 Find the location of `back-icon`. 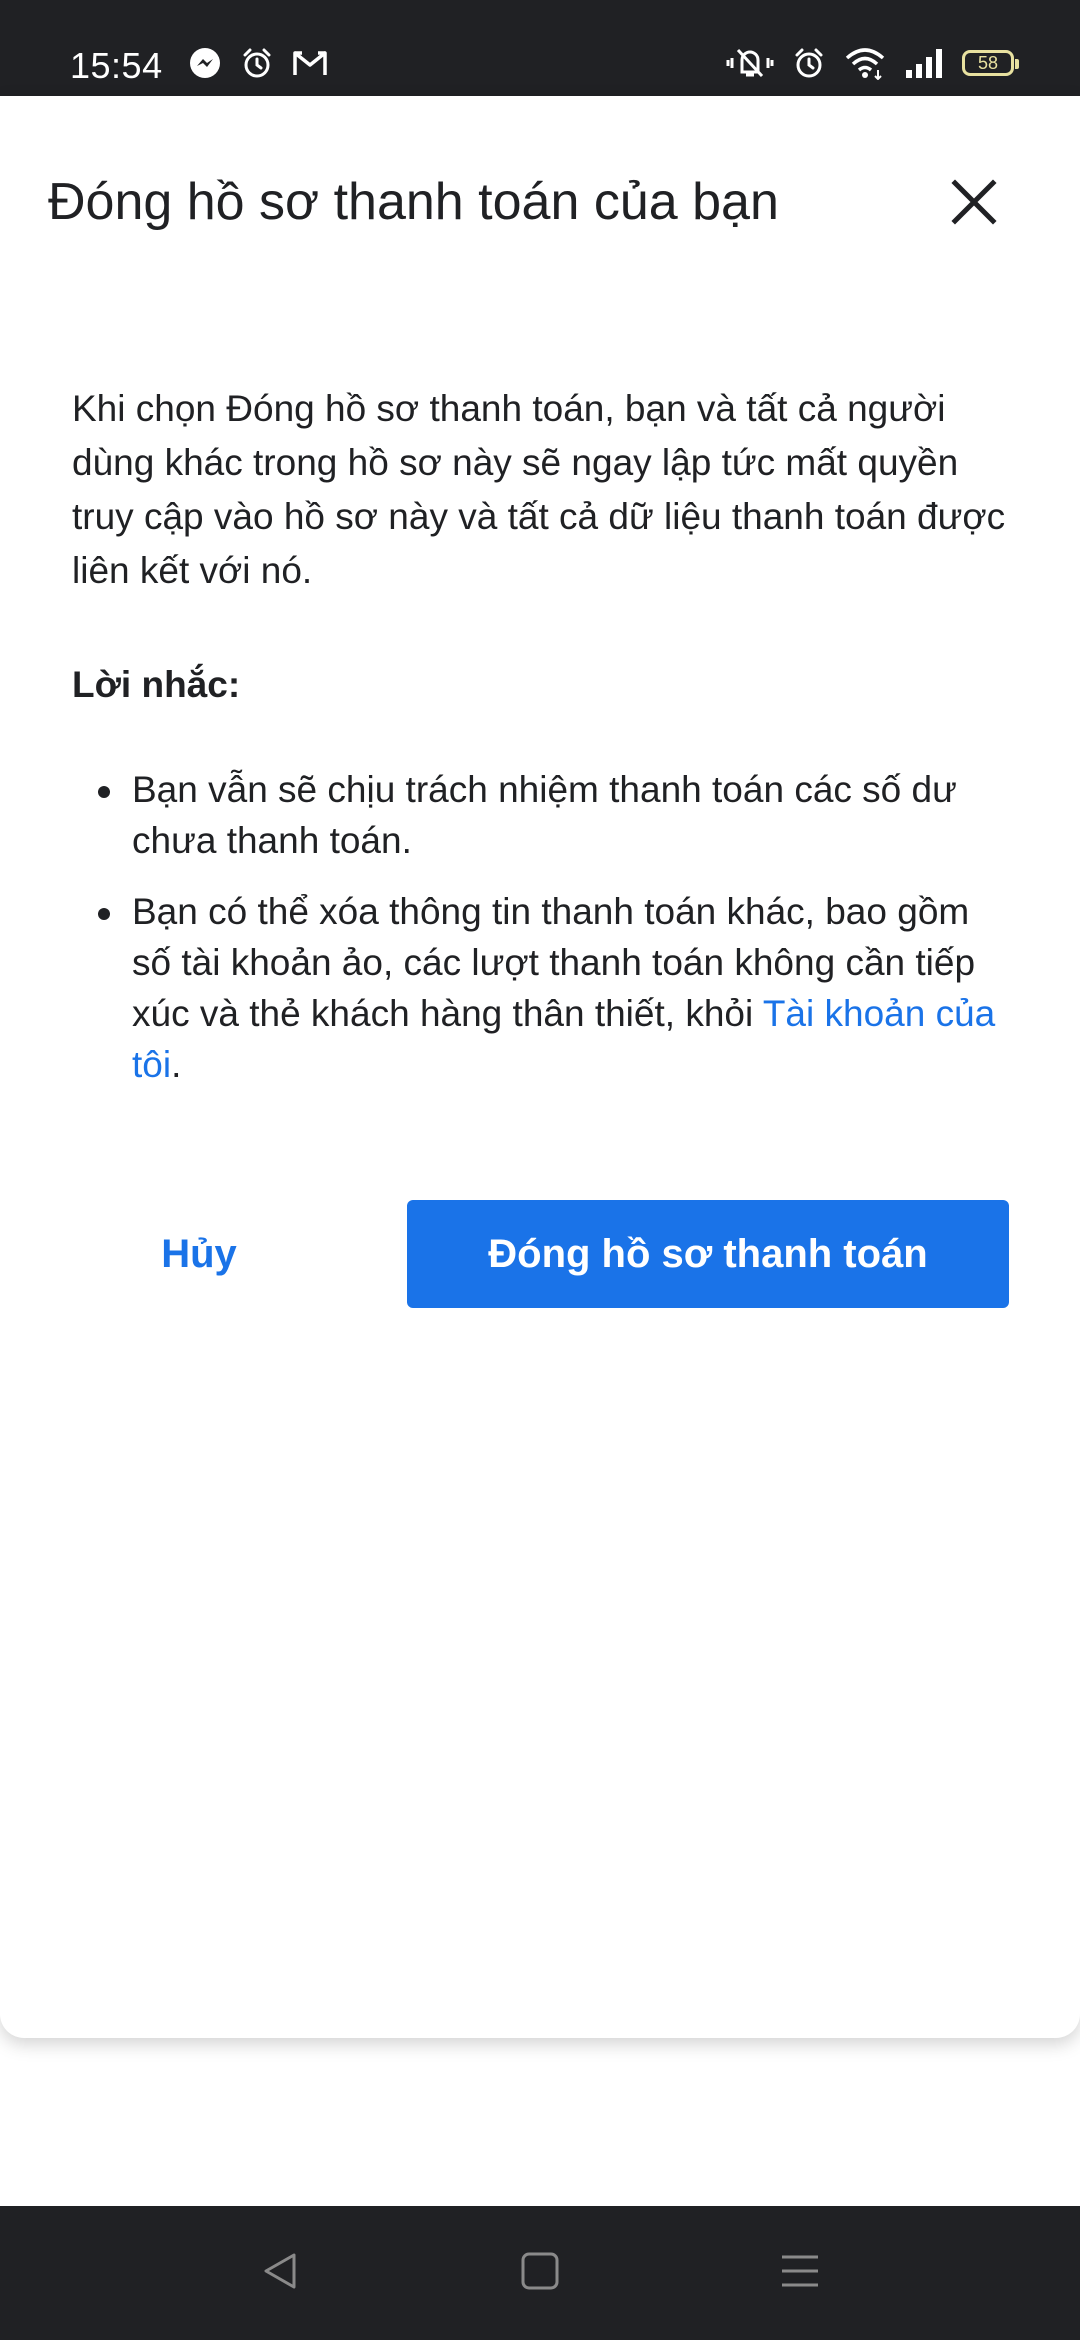

back-icon is located at coordinates (280, 2273).